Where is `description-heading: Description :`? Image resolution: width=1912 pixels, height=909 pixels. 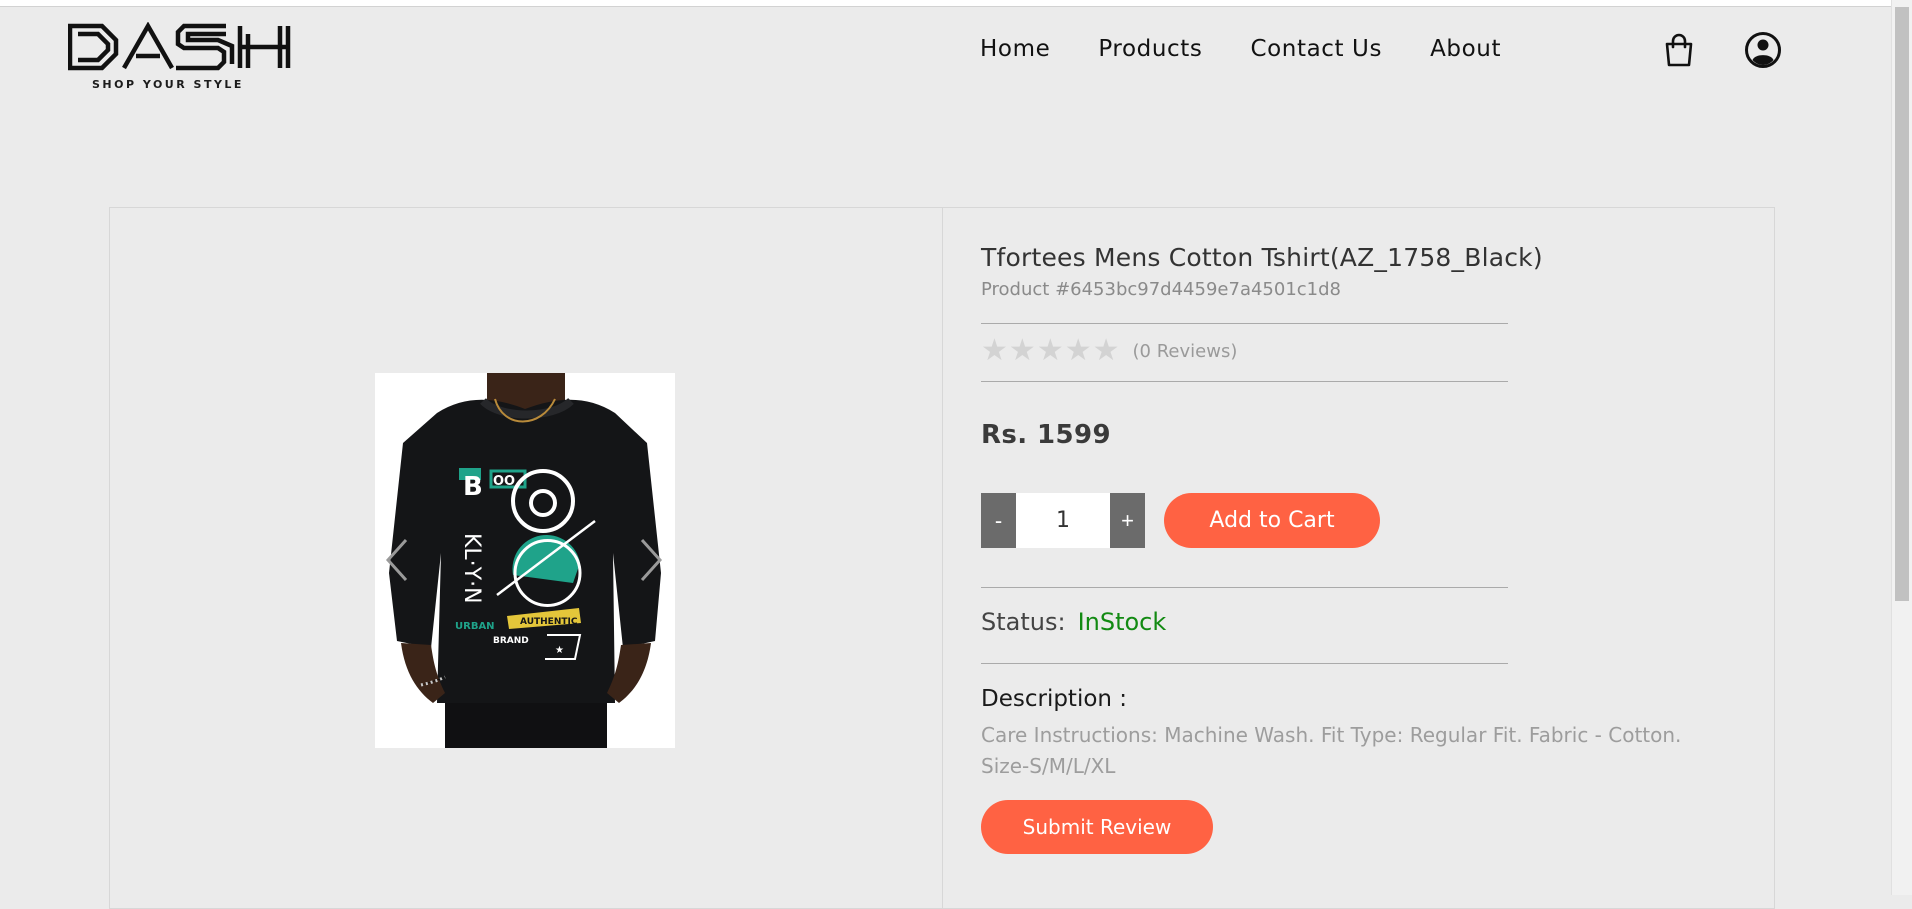 description-heading: Description : is located at coordinates (1054, 699).